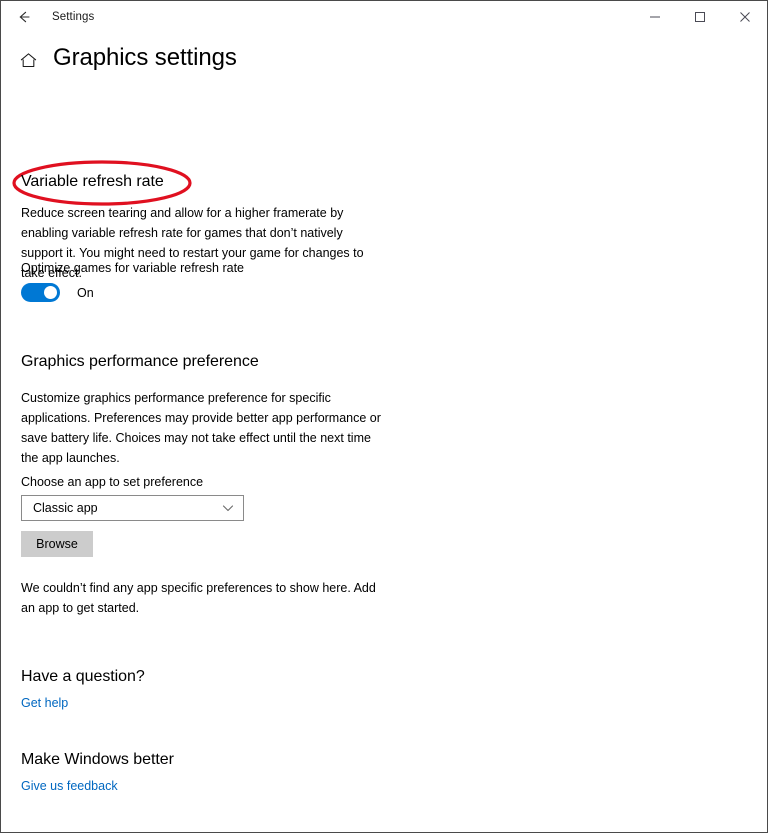  Describe the element at coordinates (69, 786) in the screenshot. I see `give-feedback-link: Give us feedback` at that location.